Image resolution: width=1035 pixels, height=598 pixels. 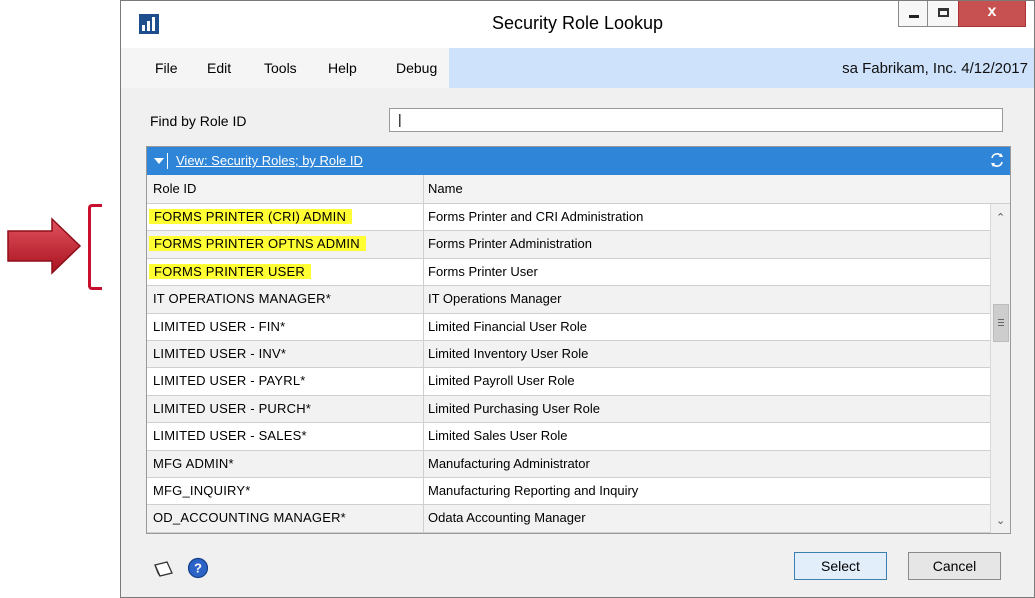 I want to click on help-icon: ?, so click(x=198, y=568).